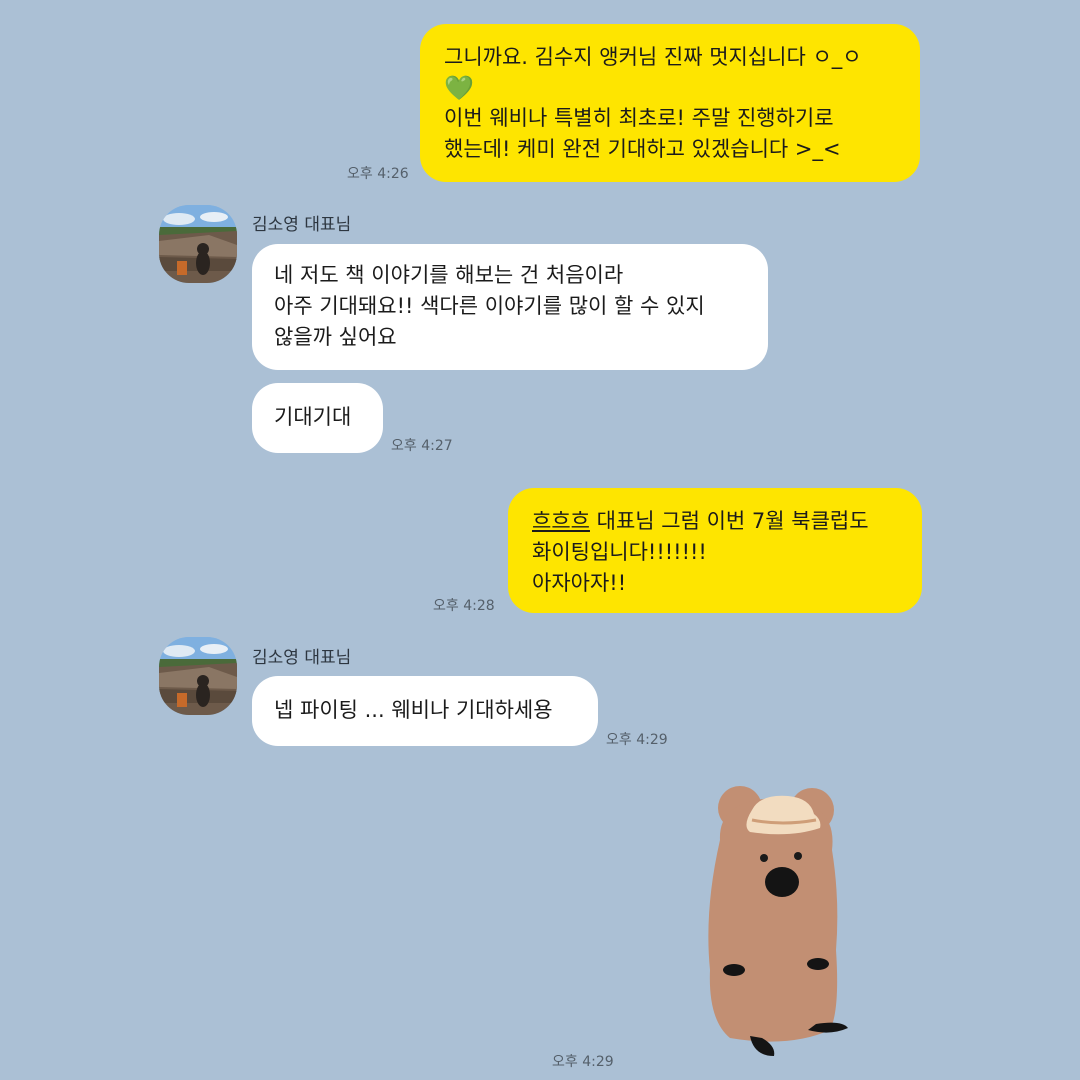 The height and width of the screenshot is (1080, 1080). Describe the element at coordinates (425, 711) in the screenshot. I see `their-message-bubble: 넵 파이팅 ... 웨비나 기대하세용` at that location.